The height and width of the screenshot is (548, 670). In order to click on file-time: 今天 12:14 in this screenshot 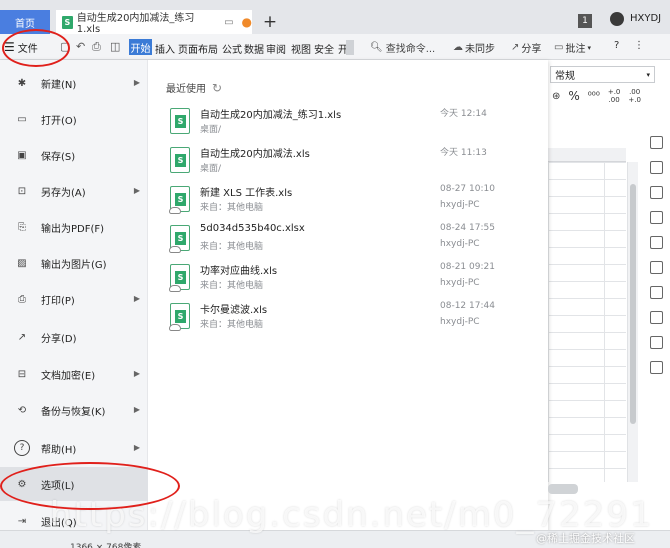, I will do `click(463, 114)`.